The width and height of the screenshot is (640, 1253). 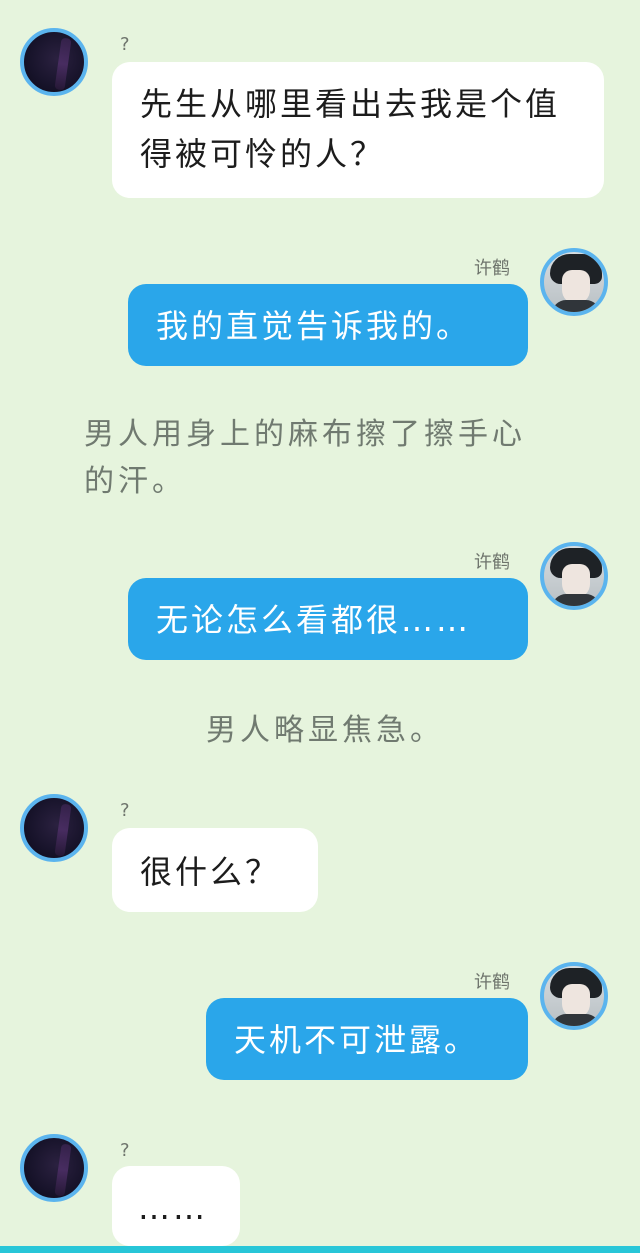 I want to click on message-text: 天机不可泄露。, so click(x=357, y=1040).